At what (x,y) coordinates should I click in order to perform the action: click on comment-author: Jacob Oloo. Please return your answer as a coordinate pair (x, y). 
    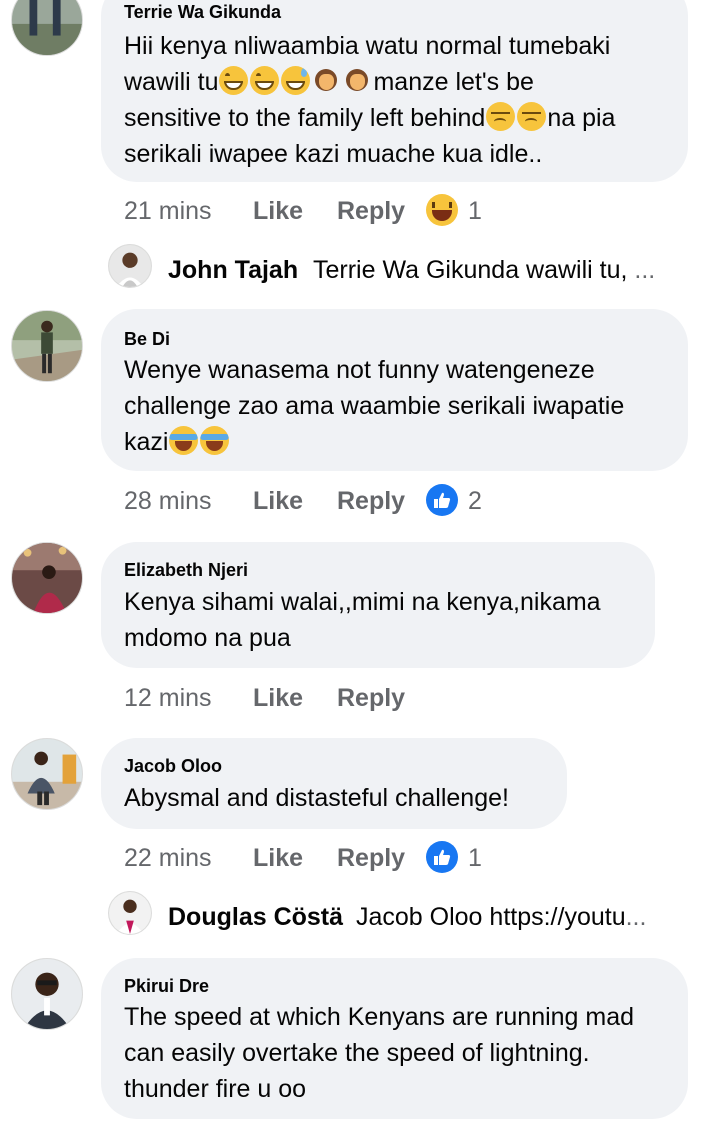
    Looking at the image, I should click on (173, 766).